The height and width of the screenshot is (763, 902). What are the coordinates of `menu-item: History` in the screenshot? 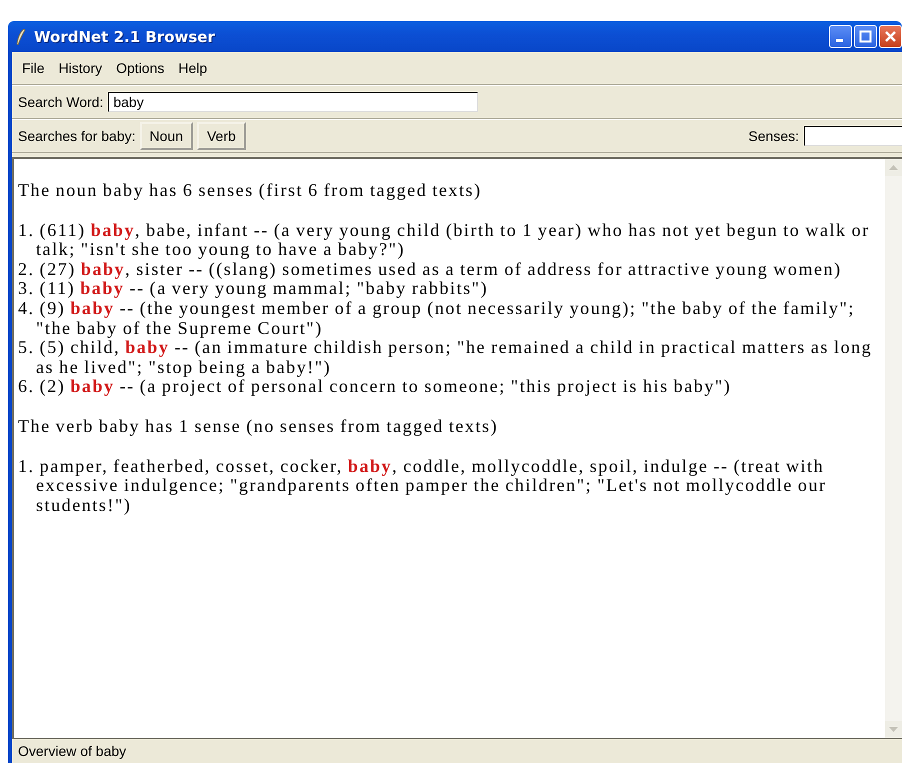 It's located at (80, 68).